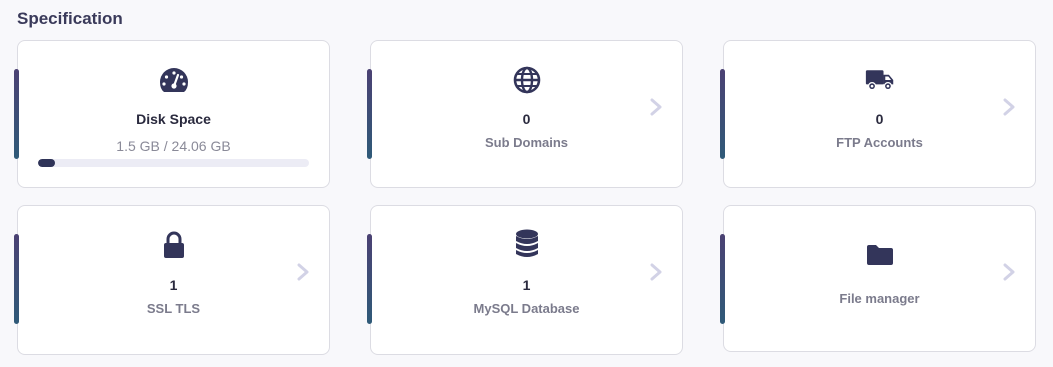  Describe the element at coordinates (880, 255) in the screenshot. I see `folder-icon` at that location.